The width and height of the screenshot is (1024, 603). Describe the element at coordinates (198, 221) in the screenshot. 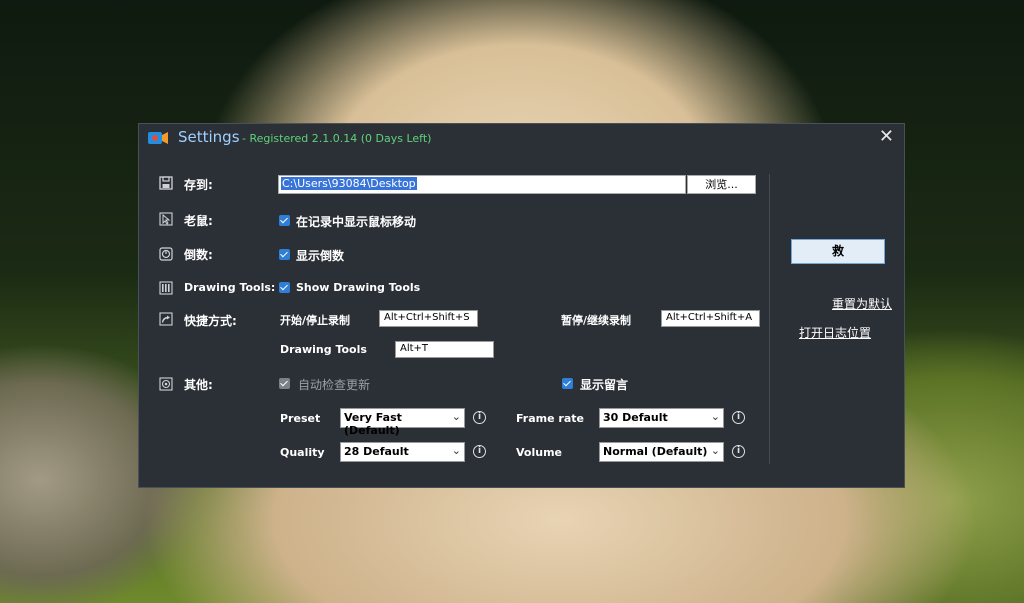

I see `mouse-label: 老鼠:` at that location.